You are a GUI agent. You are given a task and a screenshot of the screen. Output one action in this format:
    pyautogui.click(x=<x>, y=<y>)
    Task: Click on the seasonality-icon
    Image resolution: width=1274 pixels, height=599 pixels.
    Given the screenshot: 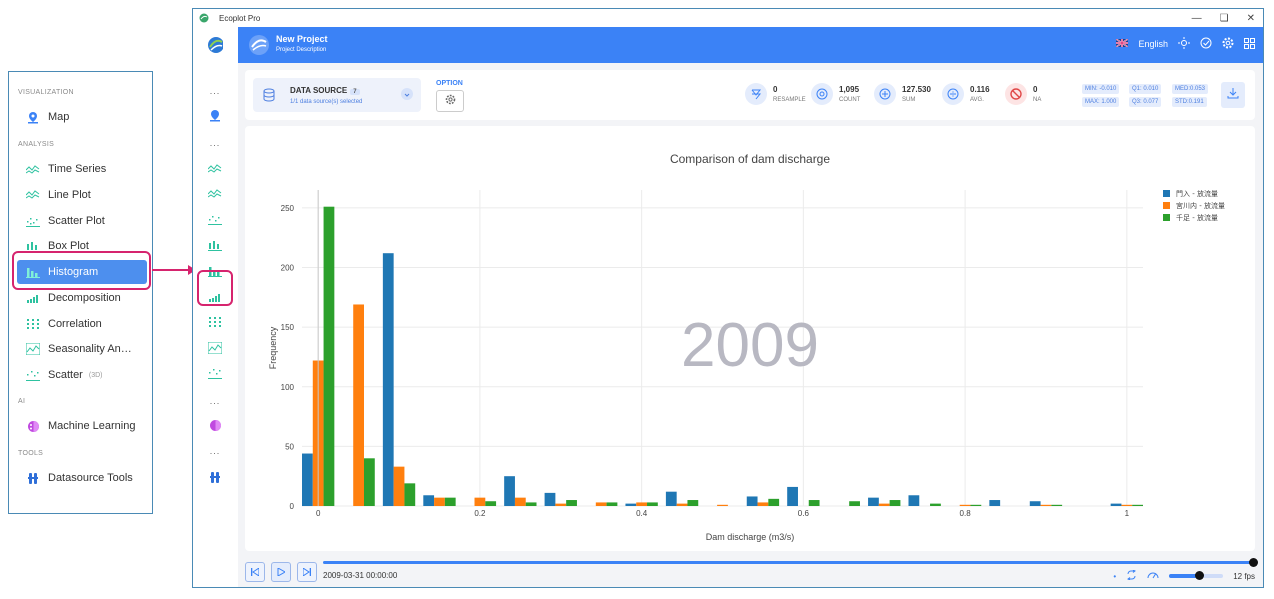 What is the action you would take?
    pyautogui.click(x=33, y=349)
    